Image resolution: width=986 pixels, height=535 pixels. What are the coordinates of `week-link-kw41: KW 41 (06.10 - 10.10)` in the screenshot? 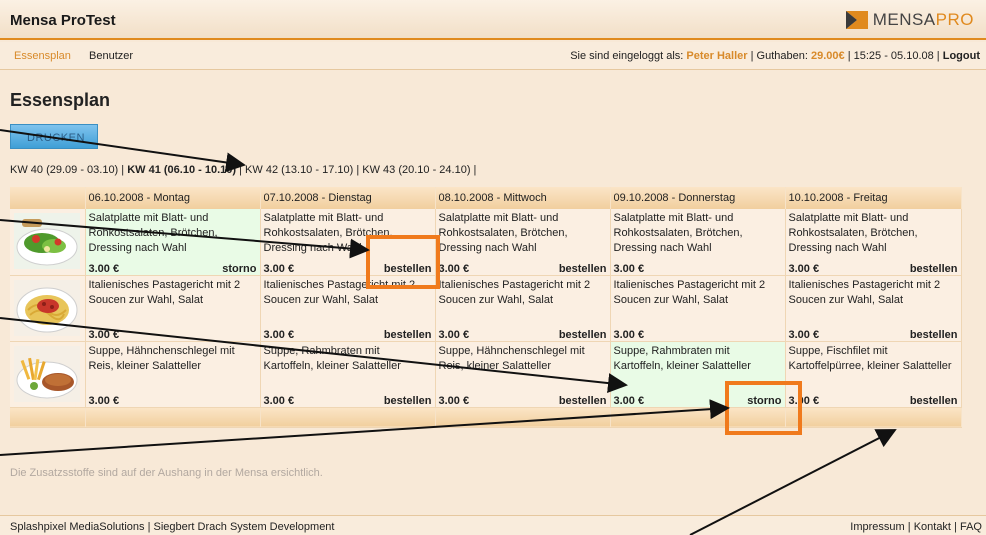 It's located at (181, 170).